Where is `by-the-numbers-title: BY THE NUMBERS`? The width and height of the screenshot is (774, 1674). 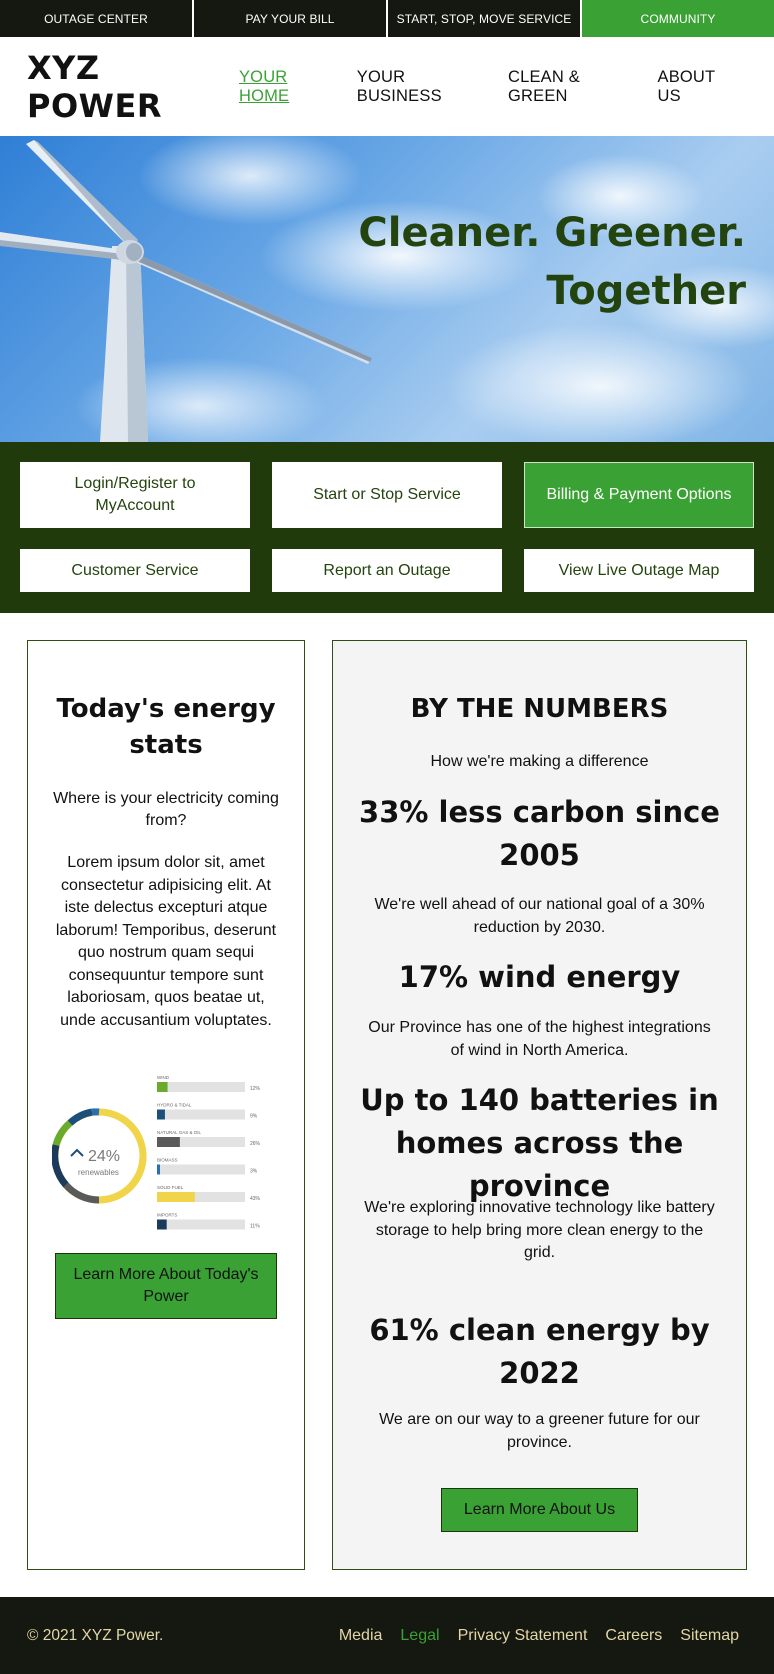 by-the-numbers-title: BY THE NUMBERS is located at coordinates (539, 709).